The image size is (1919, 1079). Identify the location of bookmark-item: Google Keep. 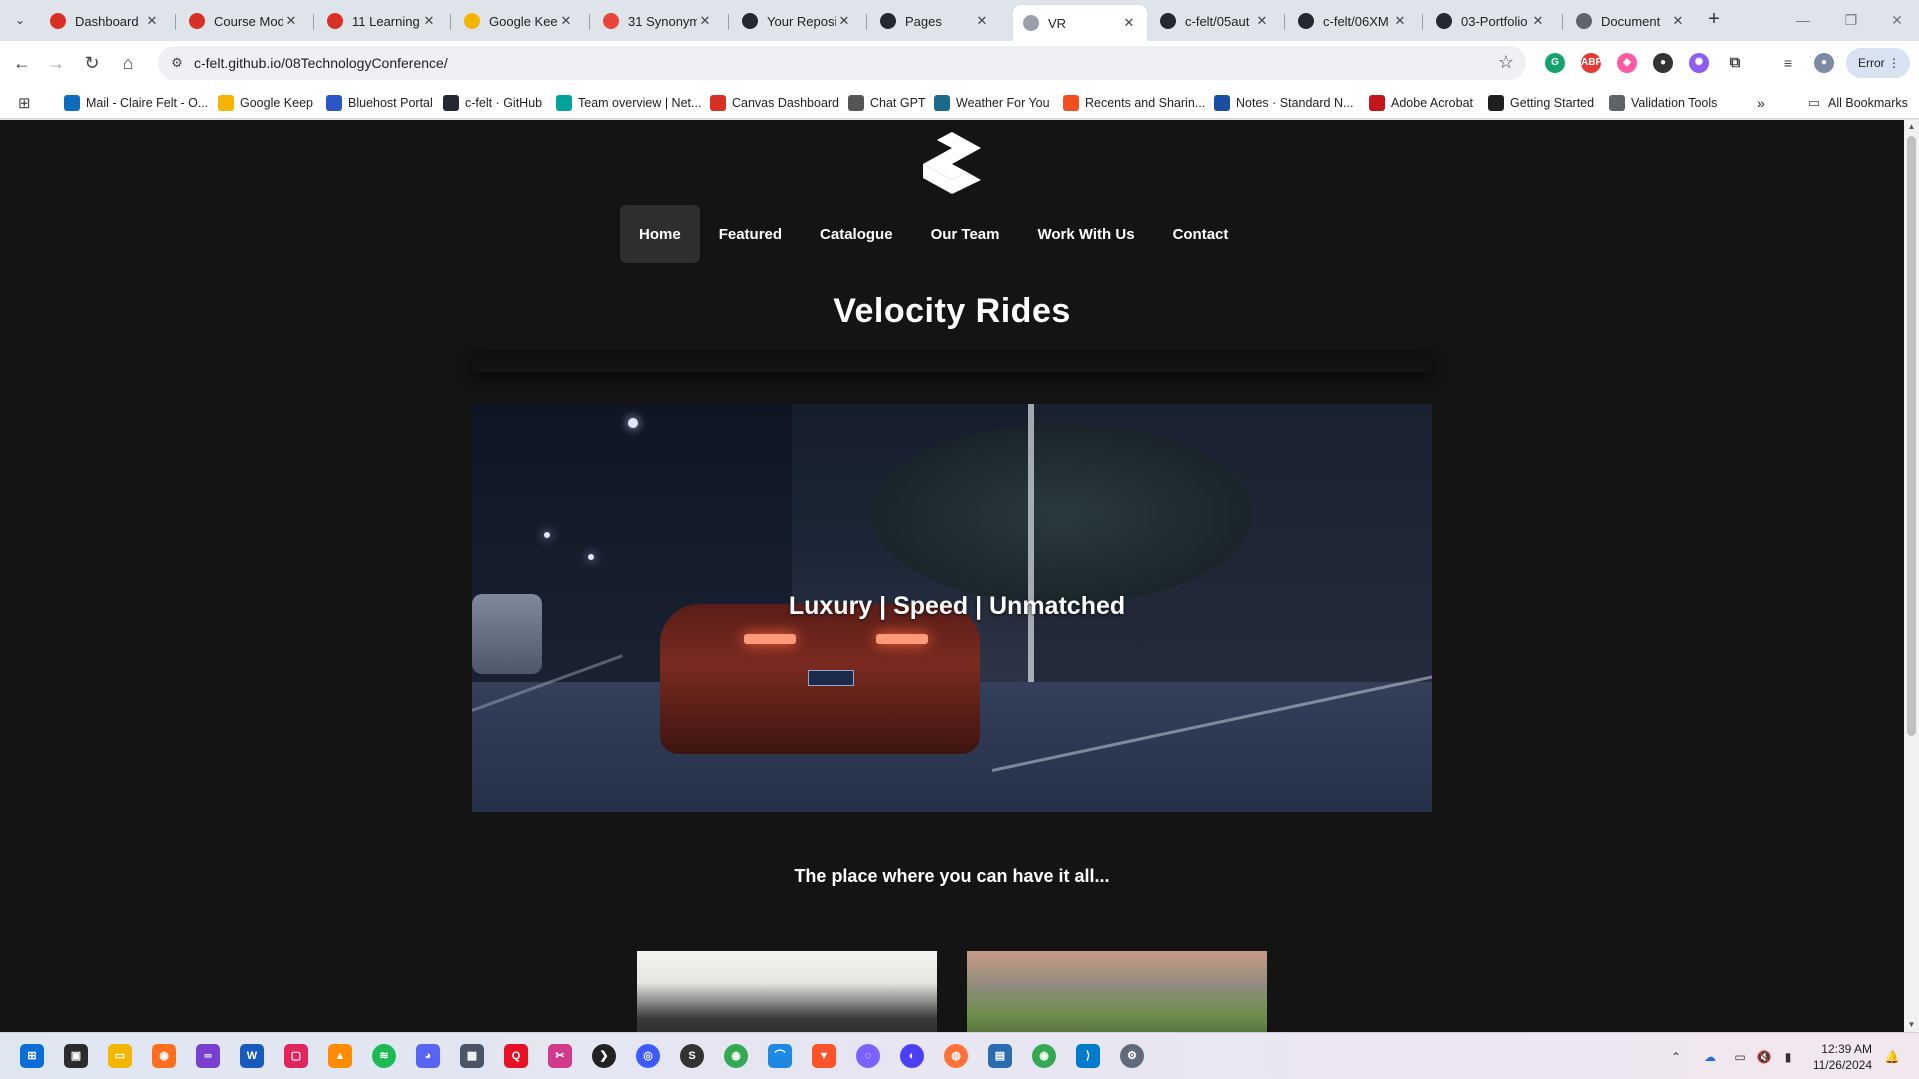
(265, 103).